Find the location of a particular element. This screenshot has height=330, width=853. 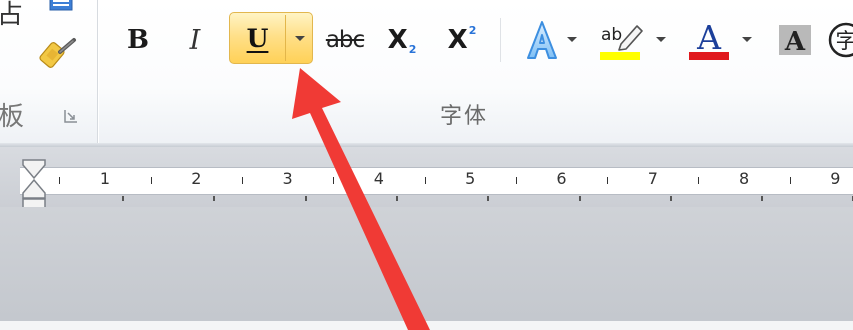

ruler-label: 5 is located at coordinates (470, 178).